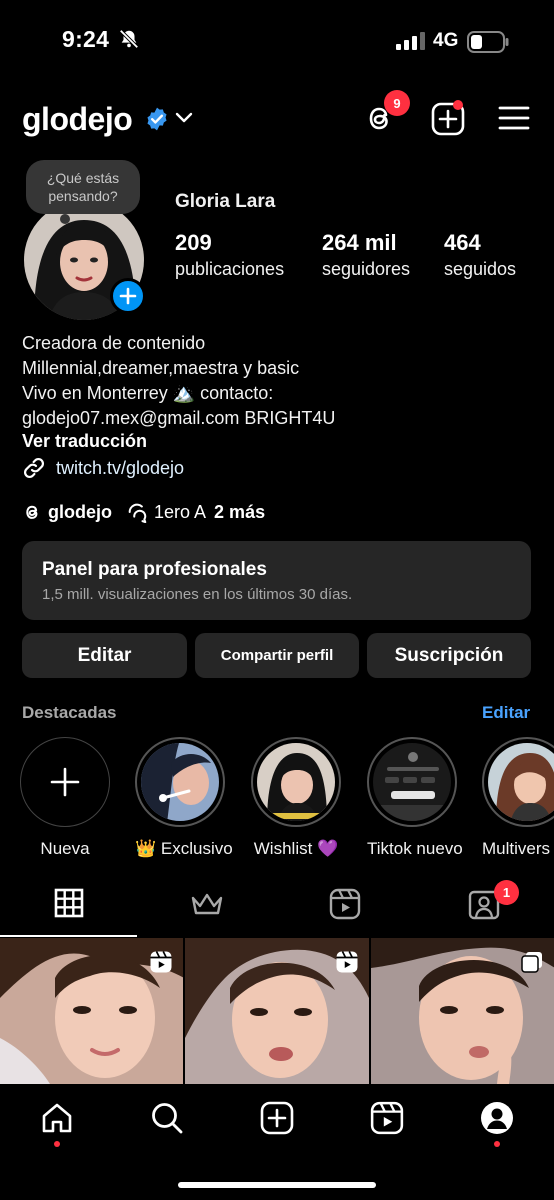  I want to click on carousel-badge-icon, so click(532, 962).